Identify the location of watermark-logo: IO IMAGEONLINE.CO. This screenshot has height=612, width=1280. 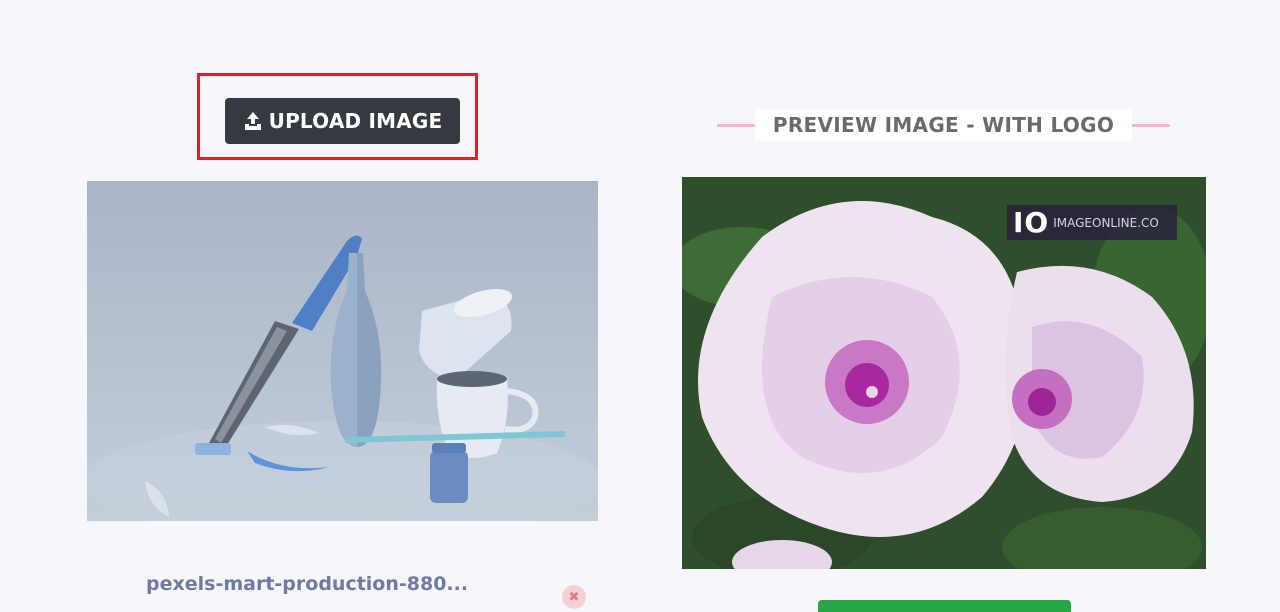
(1092, 222).